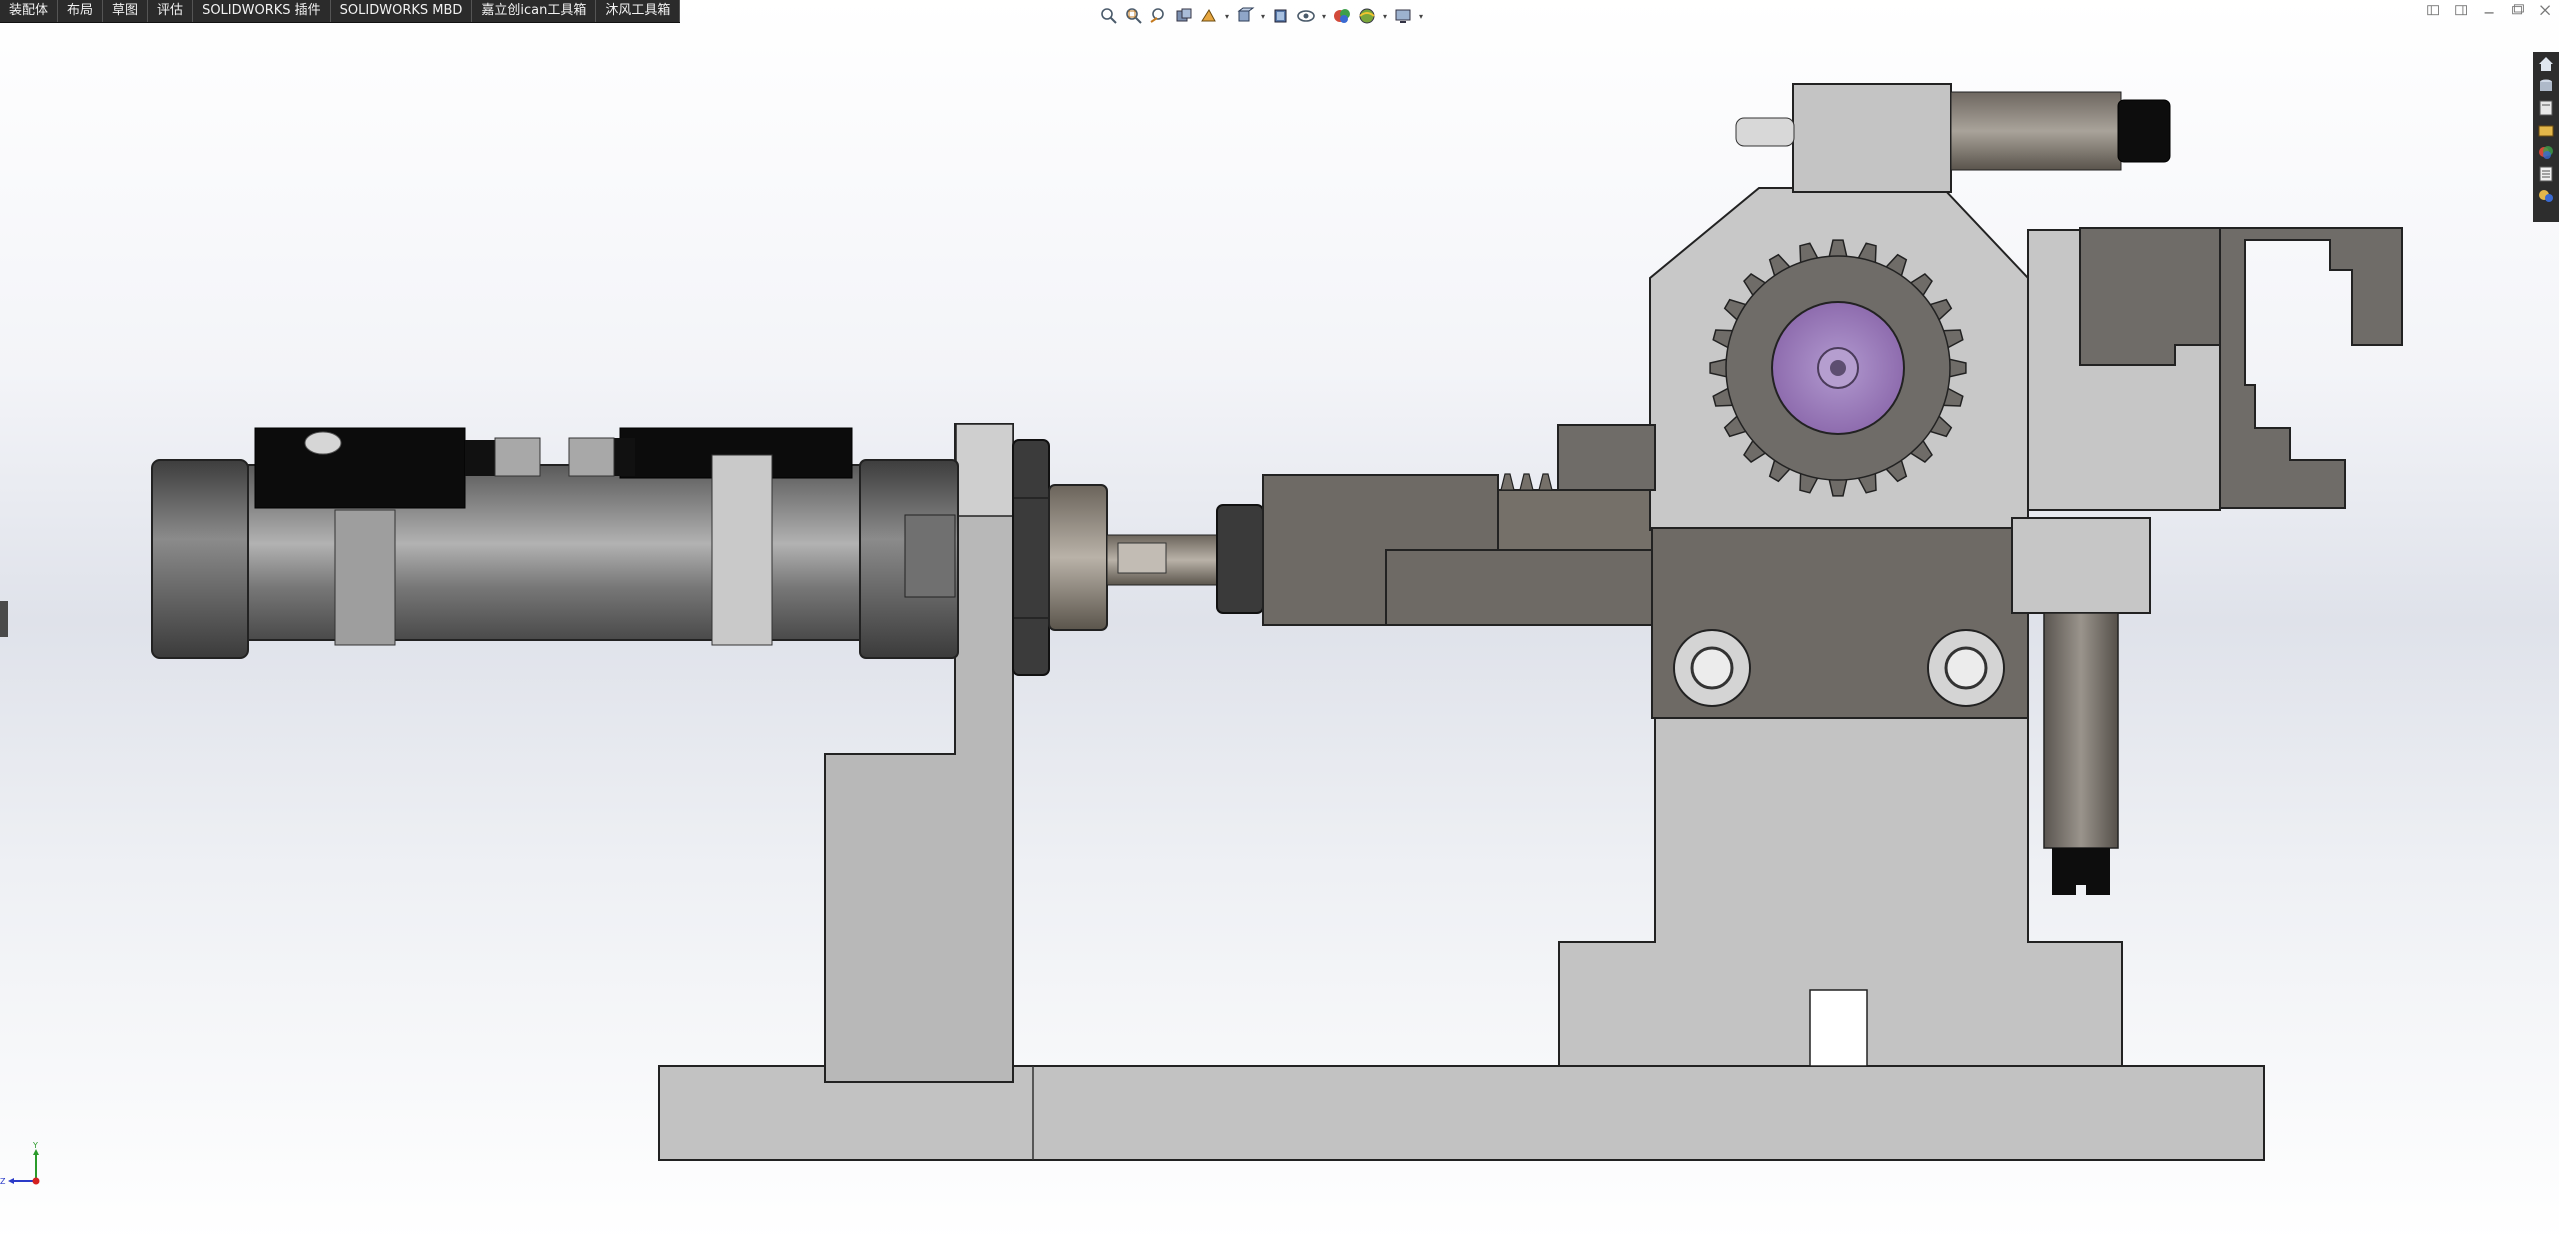  Describe the element at coordinates (2546, 108) in the screenshot. I see `design-library-icon` at that location.